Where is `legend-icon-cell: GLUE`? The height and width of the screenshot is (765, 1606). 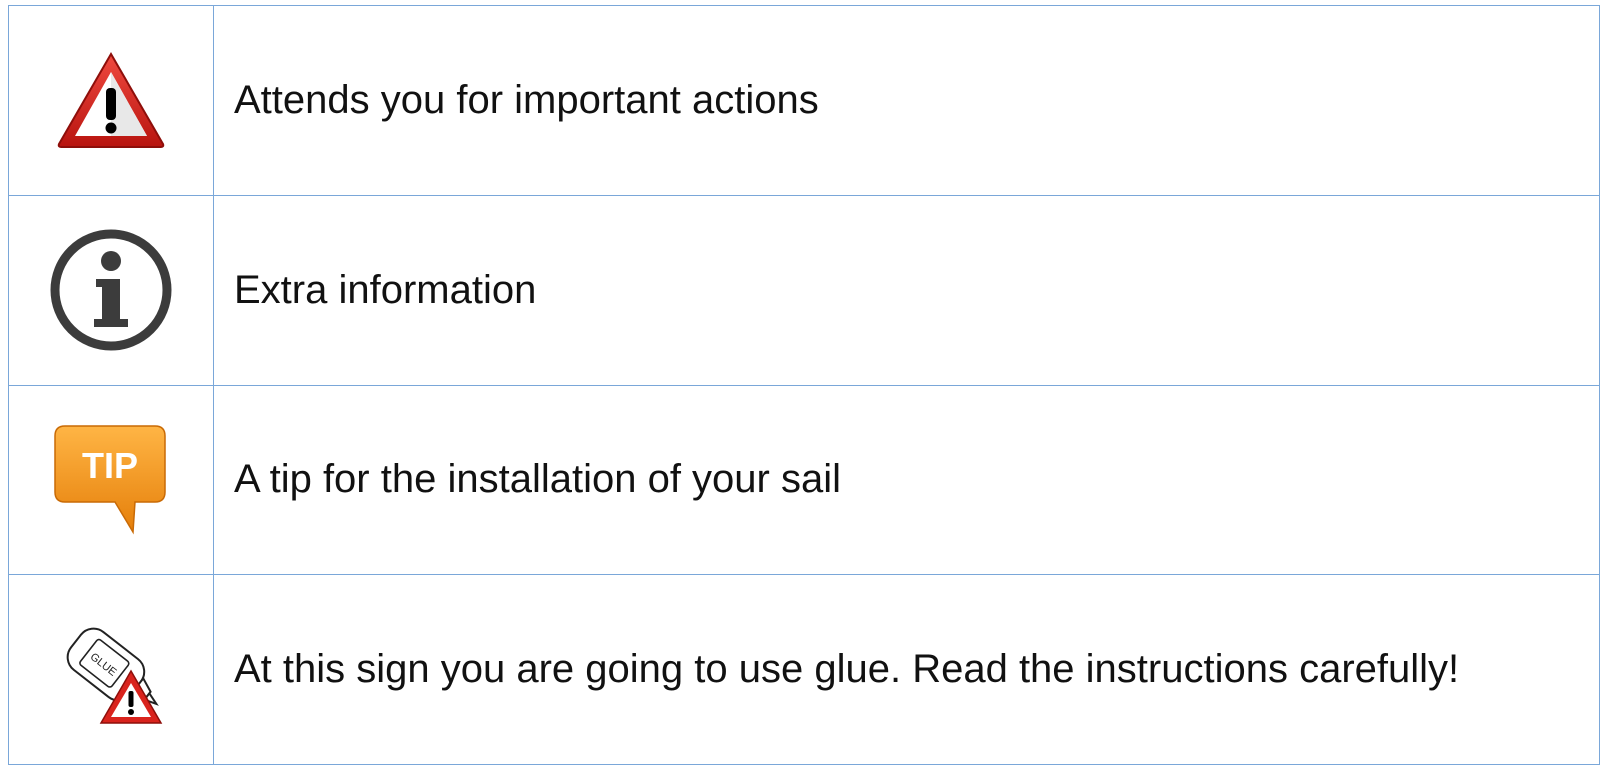
legend-icon-cell: GLUE is located at coordinates (111, 669).